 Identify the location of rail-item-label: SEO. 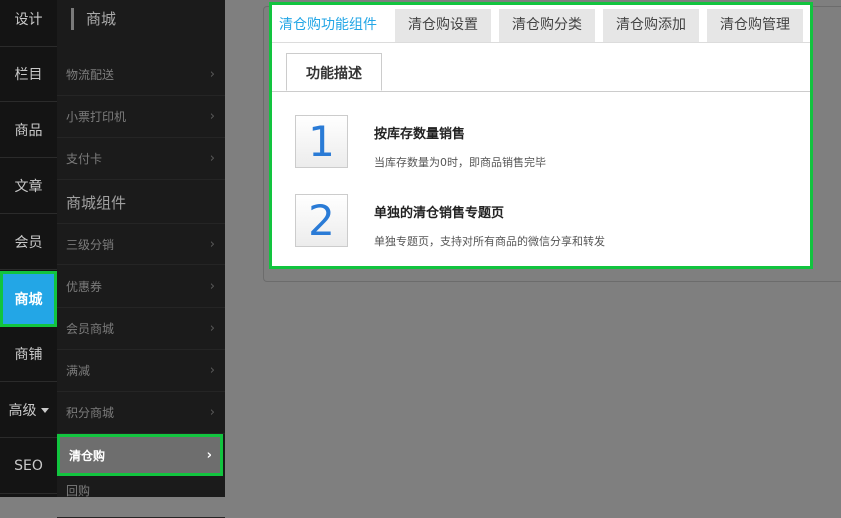
(28, 466).